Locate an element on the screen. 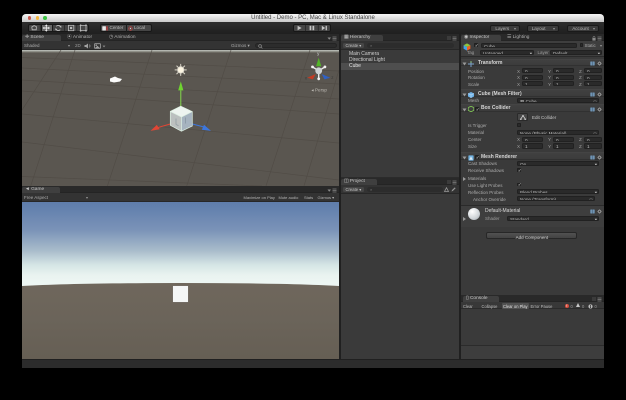  svg-text: ◂ Persp is located at coordinates (319, 90).